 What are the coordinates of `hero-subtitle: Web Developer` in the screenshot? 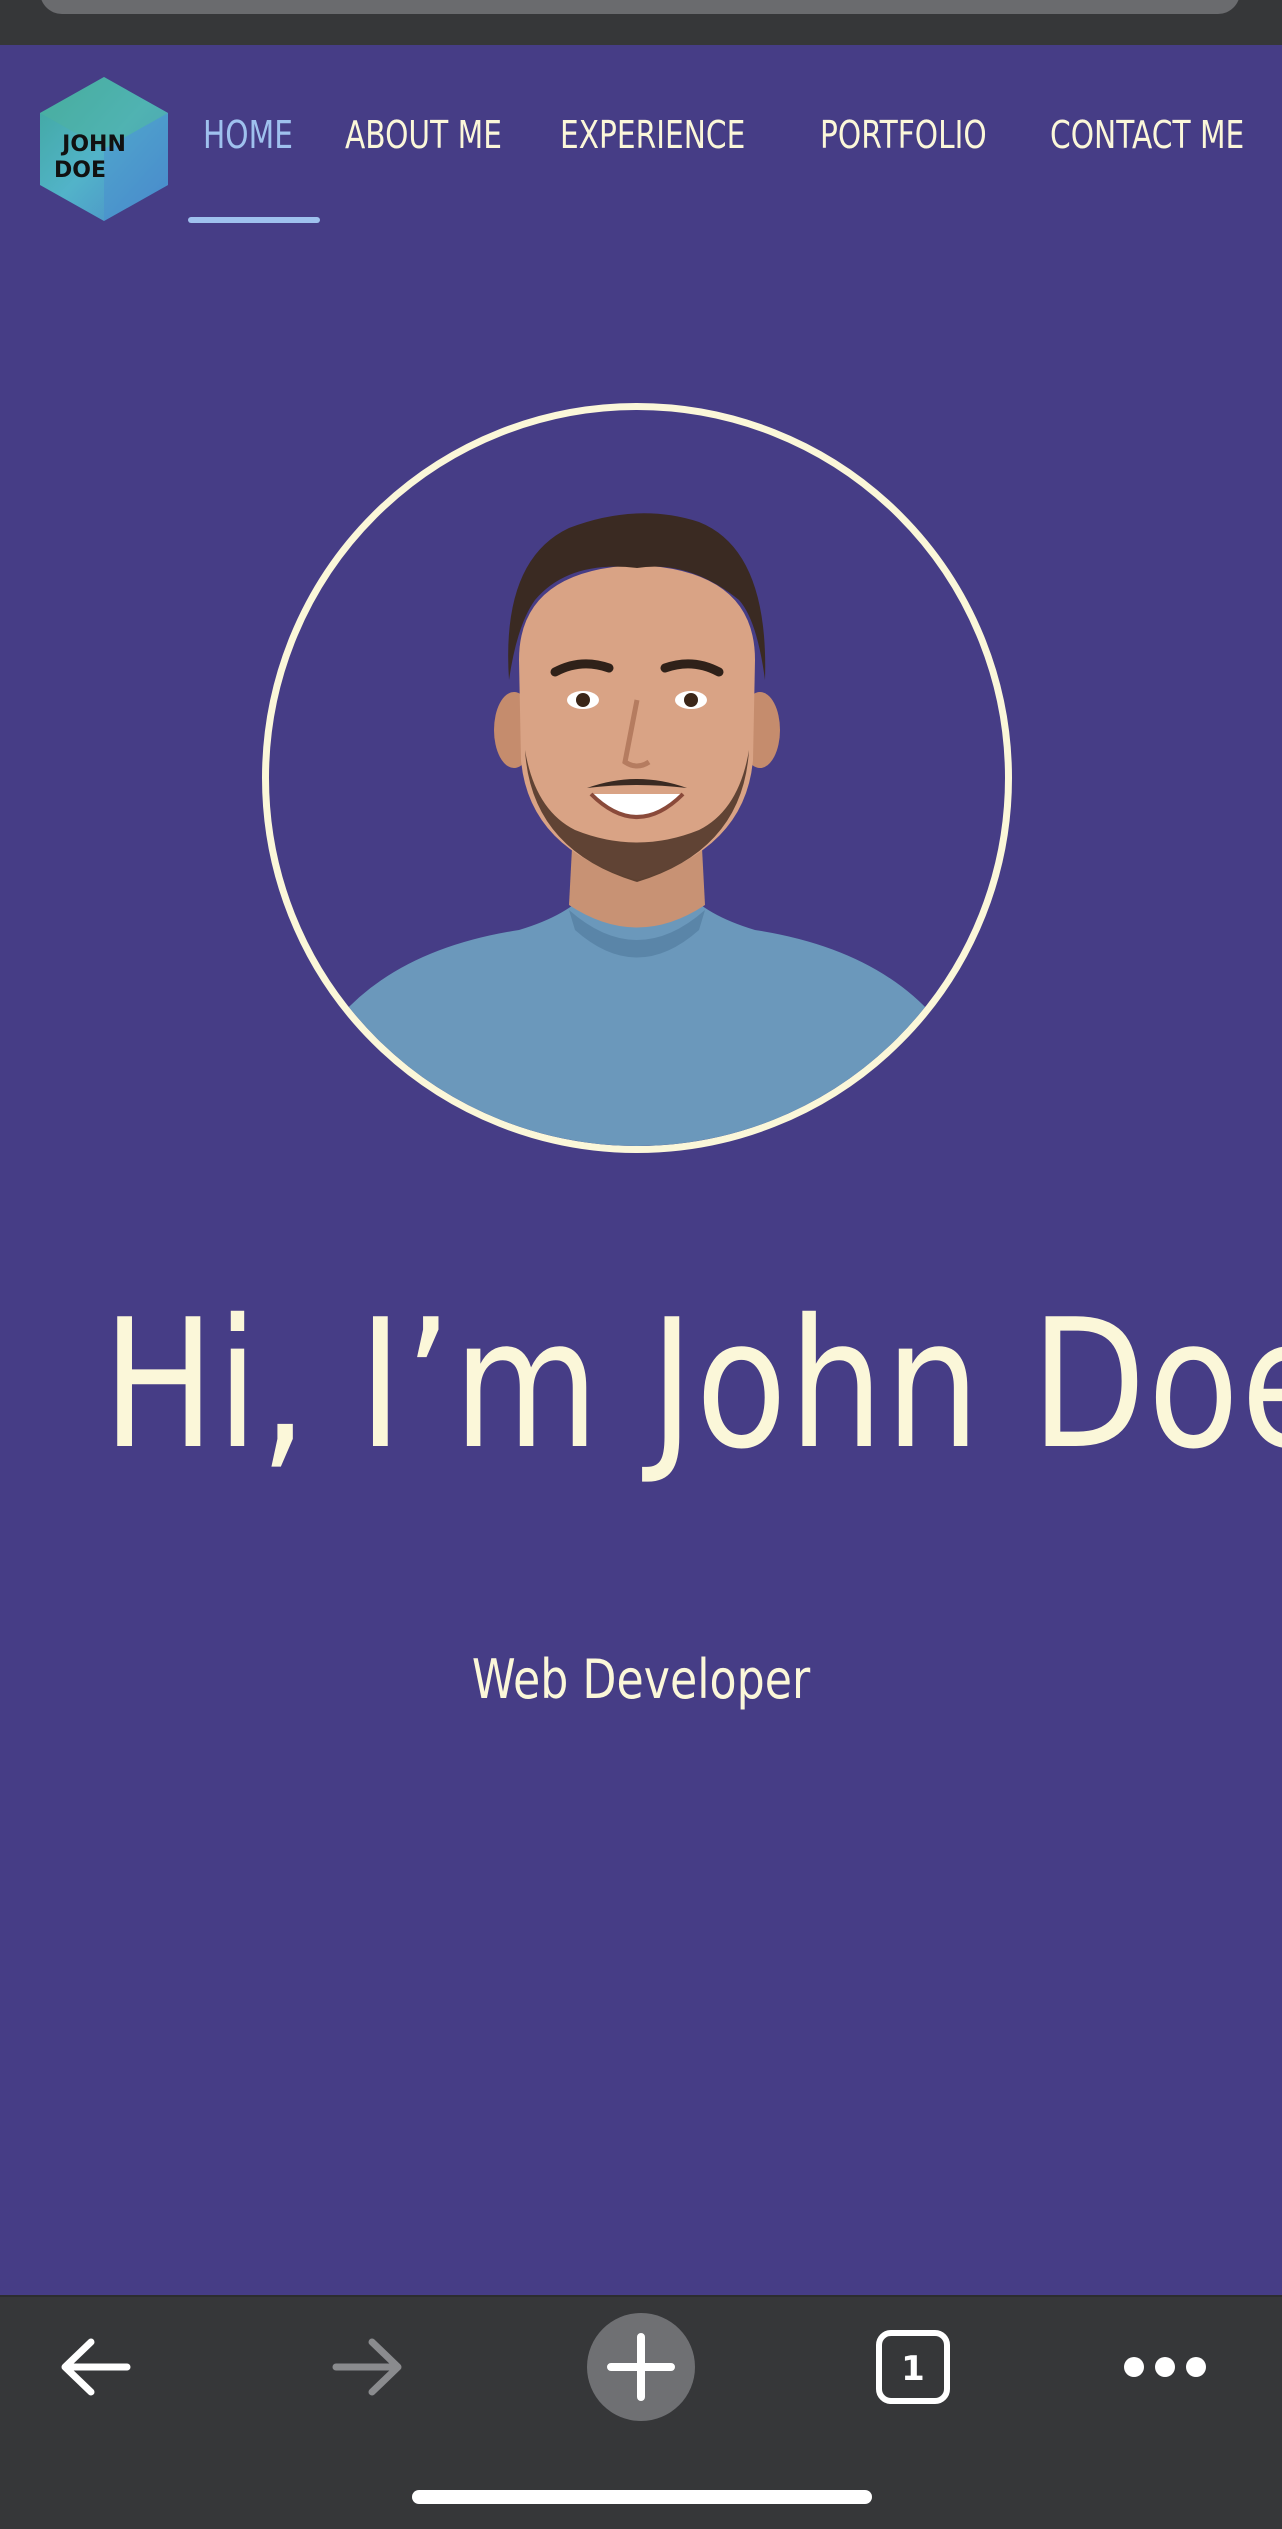 It's located at (641, 1679).